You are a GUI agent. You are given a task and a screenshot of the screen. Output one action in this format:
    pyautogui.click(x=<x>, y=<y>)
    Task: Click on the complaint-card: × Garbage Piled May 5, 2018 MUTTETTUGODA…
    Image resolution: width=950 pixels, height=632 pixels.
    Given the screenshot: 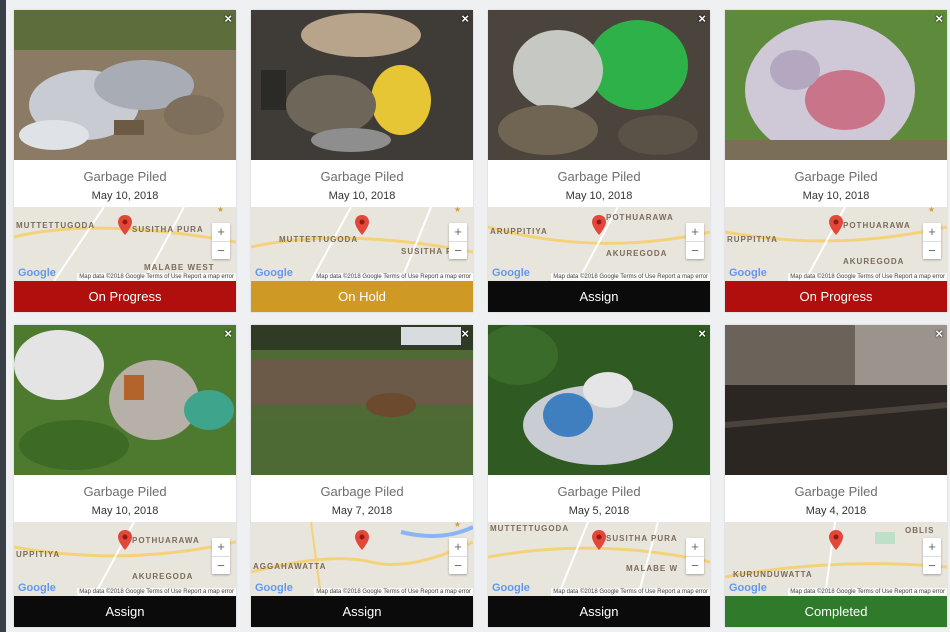 What is the action you would take?
    pyautogui.click(x=599, y=476)
    